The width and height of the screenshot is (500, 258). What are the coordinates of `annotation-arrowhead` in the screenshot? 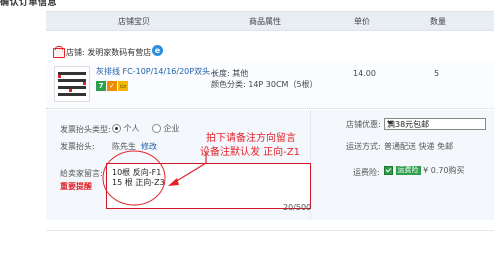 It's located at (173, 182).